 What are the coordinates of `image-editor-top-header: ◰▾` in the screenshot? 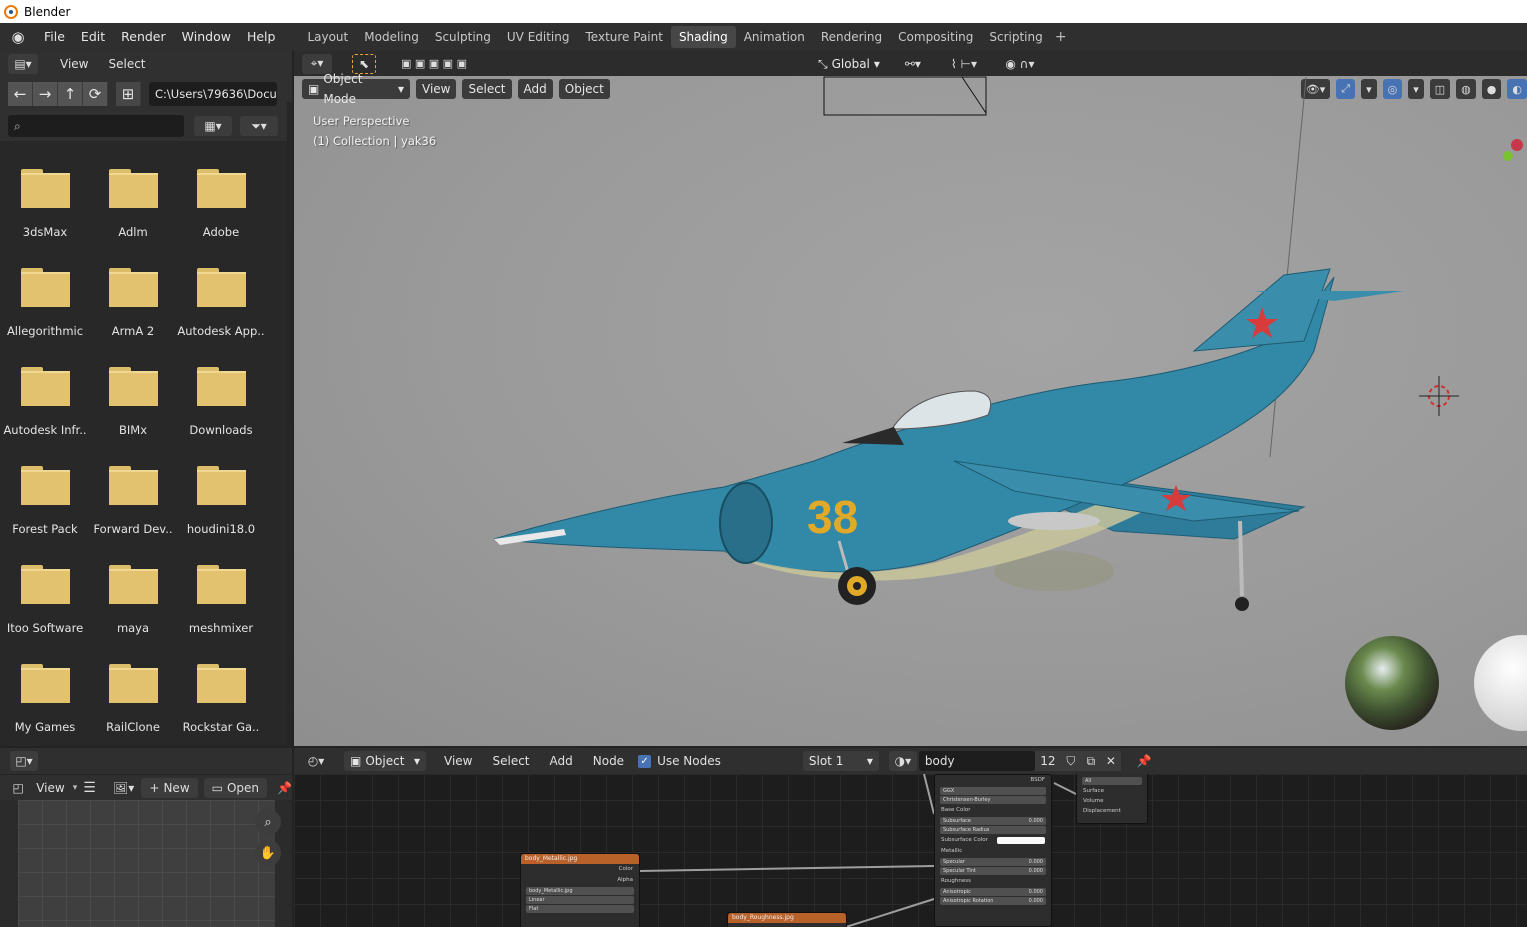 It's located at (146, 761).